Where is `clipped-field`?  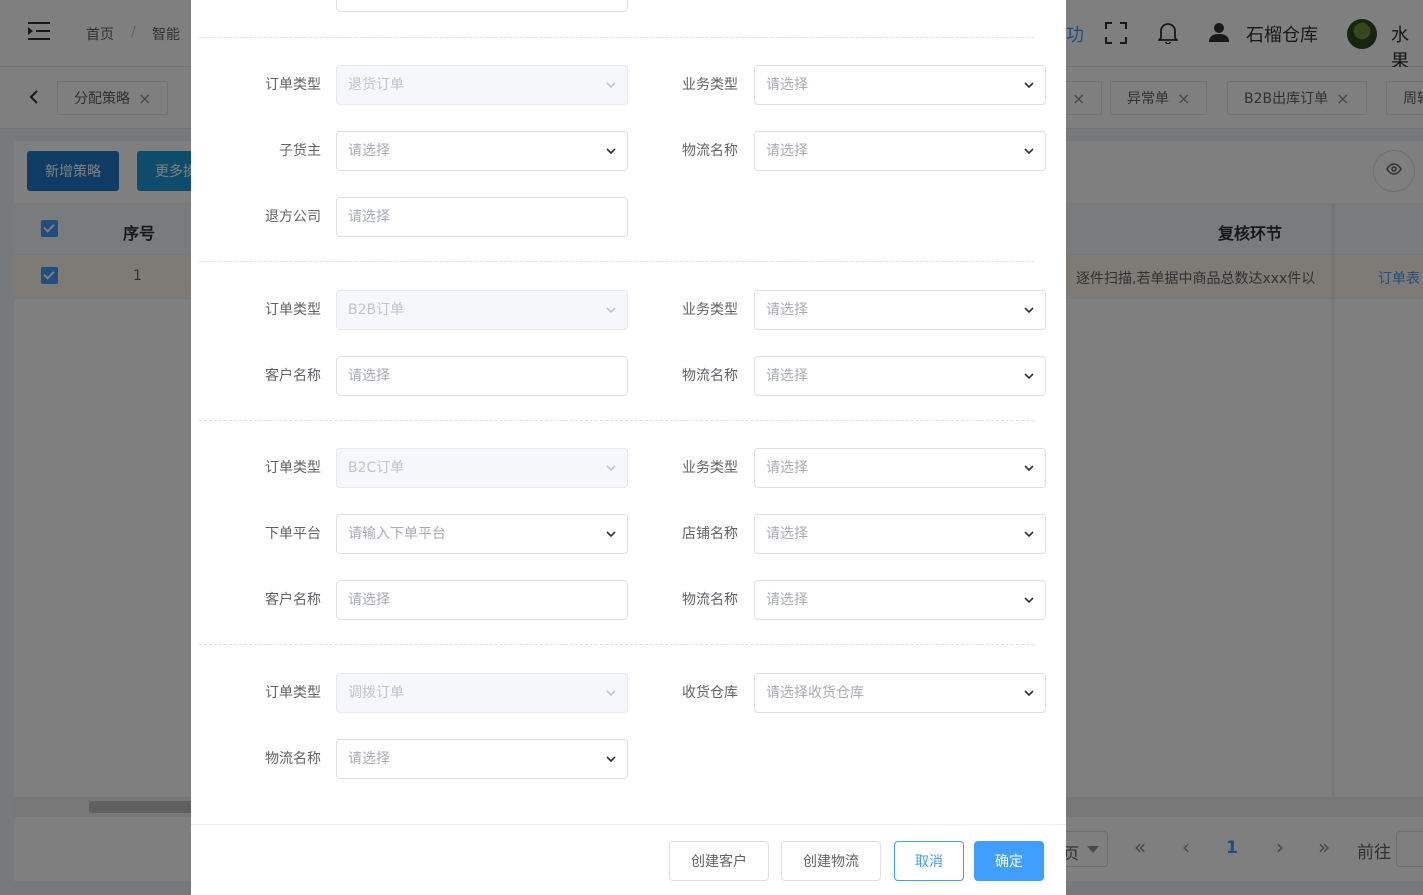
clipped-field is located at coordinates (482, 6).